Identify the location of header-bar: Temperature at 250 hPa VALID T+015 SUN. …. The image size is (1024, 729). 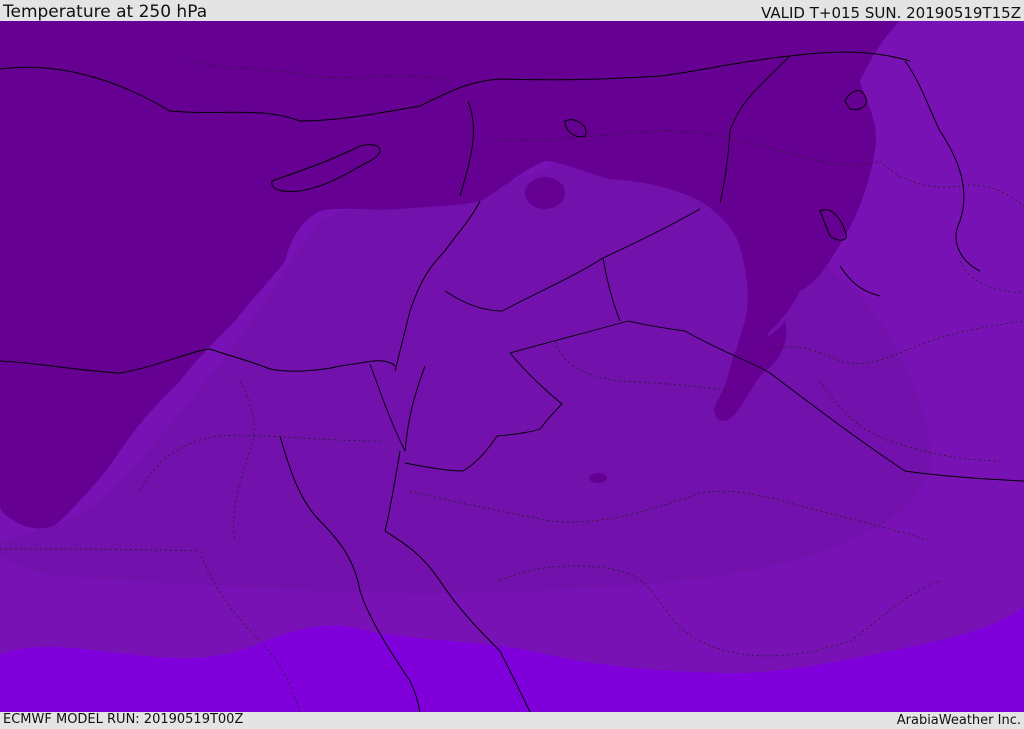
(512, 10).